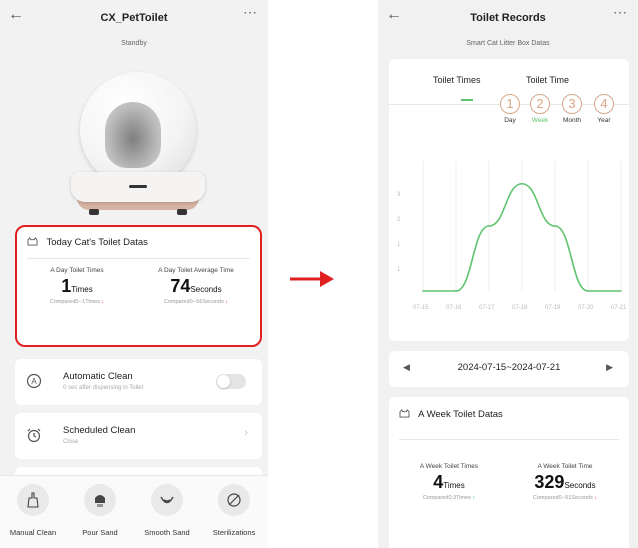 The height and width of the screenshot is (548, 638). Describe the element at coordinates (180, 286) in the screenshot. I see `day-avg-value: 74` at that location.